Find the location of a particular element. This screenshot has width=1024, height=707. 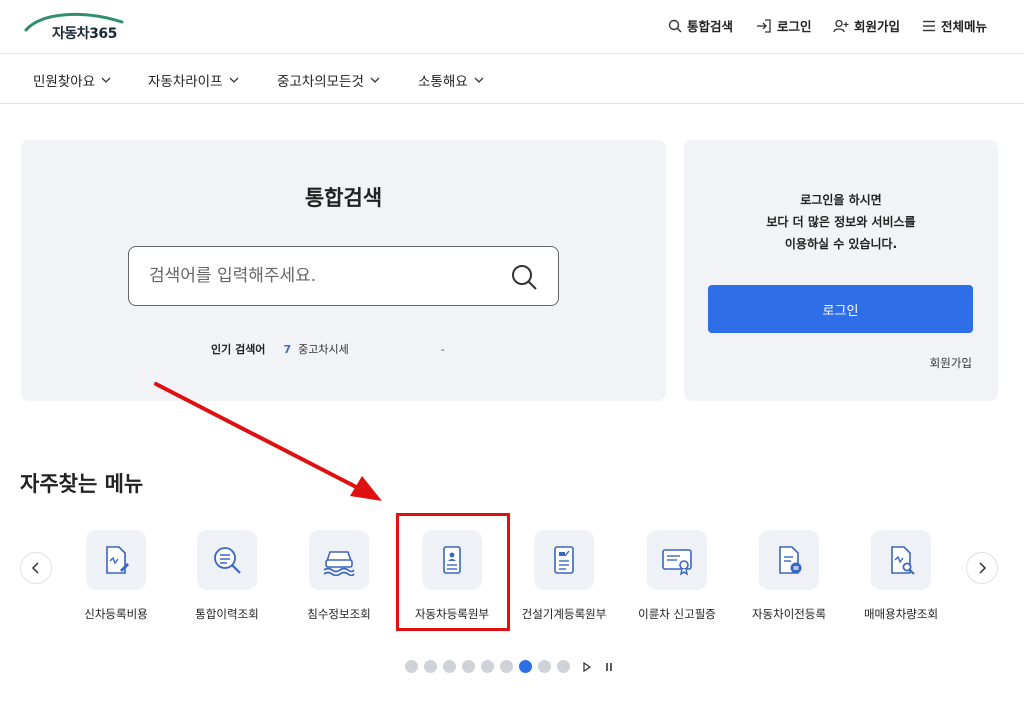

menu-item-transfer: 자동차이전등록 is located at coordinates (789, 580).